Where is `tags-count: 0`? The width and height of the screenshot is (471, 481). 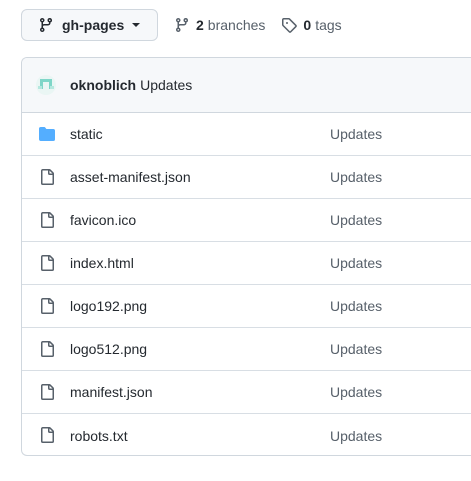
tags-count: 0 is located at coordinates (307, 25).